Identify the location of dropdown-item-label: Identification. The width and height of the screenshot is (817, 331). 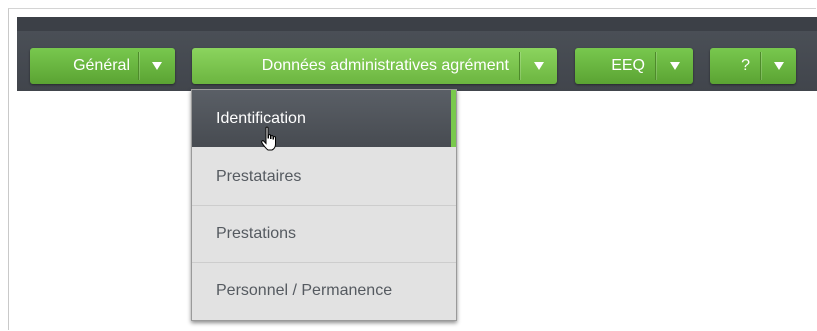
(261, 118).